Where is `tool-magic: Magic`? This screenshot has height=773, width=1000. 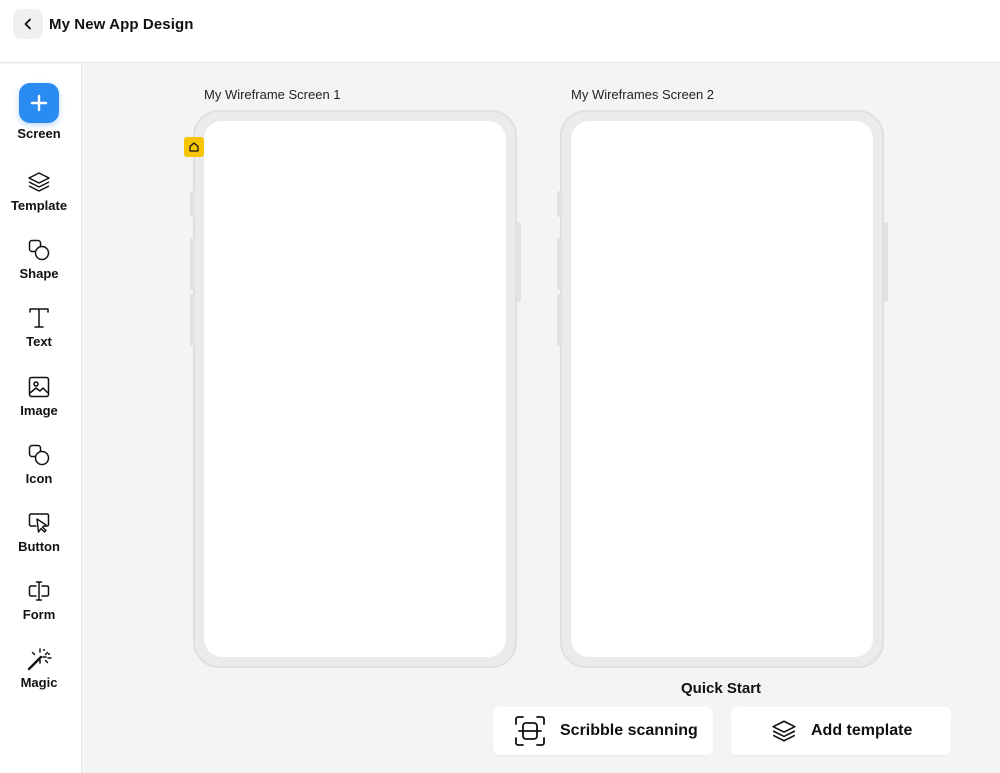
tool-magic: Magic is located at coordinates (39, 668).